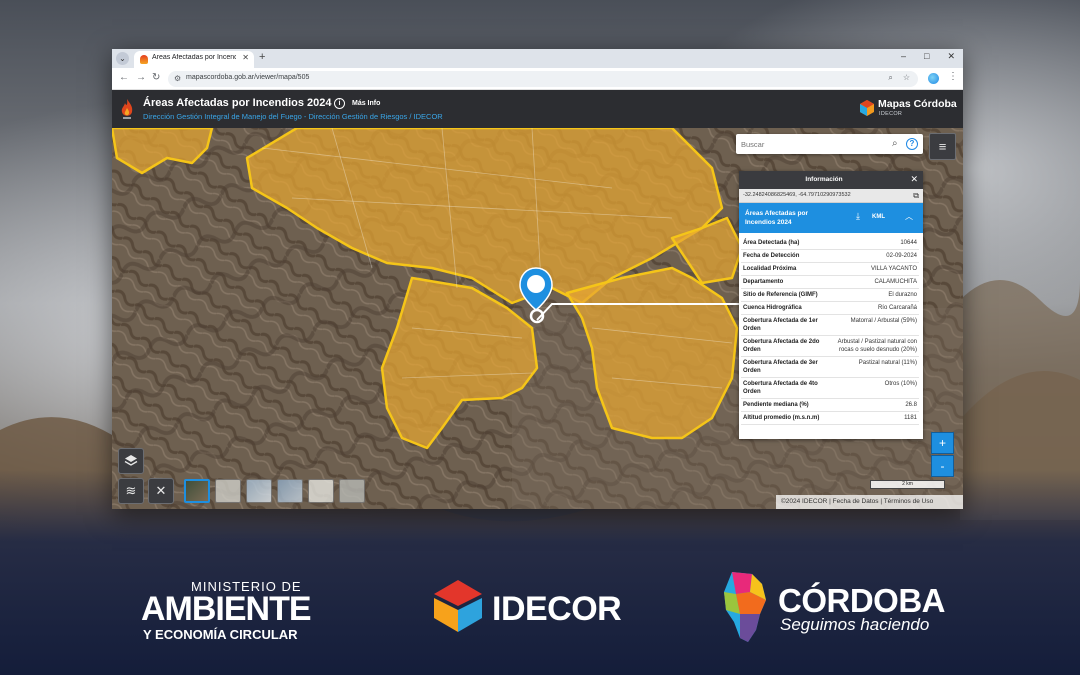 This screenshot has height=675, width=1080. Describe the element at coordinates (772, 308) in the screenshot. I see `attribute-key: Cuenca Hidrográfica` at that location.